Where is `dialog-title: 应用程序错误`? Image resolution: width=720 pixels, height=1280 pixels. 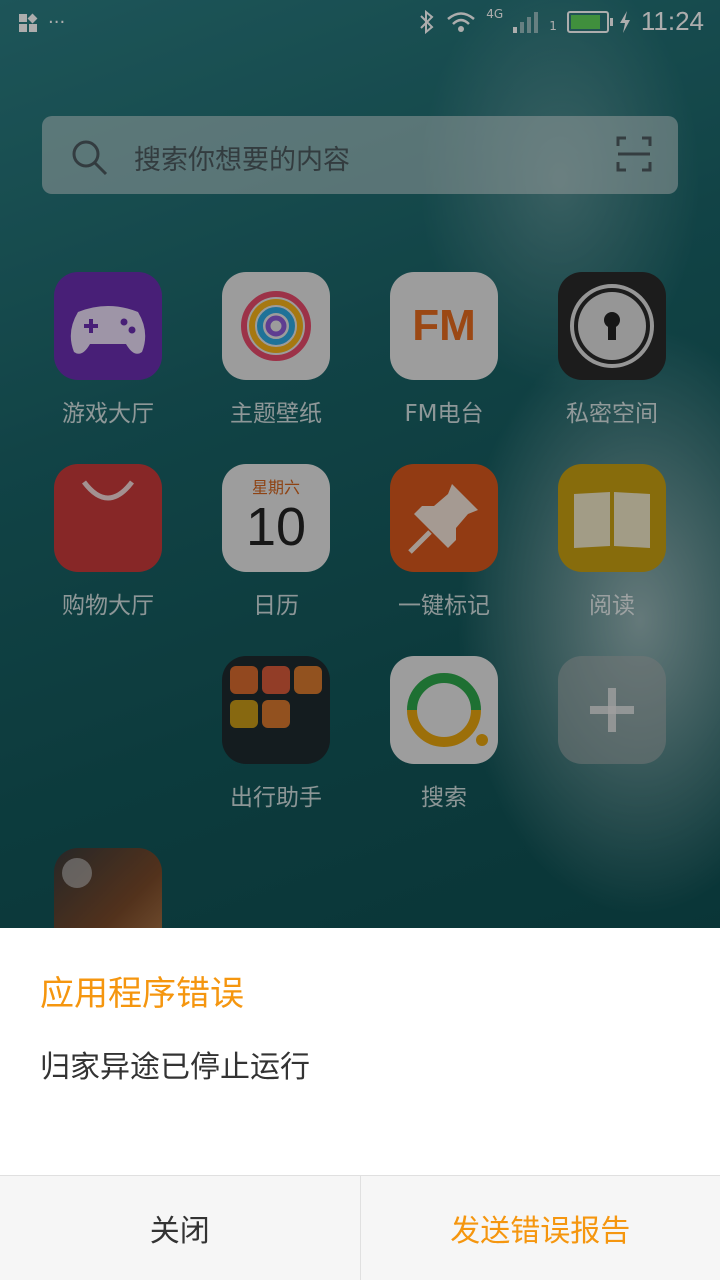 dialog-title: 应用程序错误 is located at coordinates (142, 994).